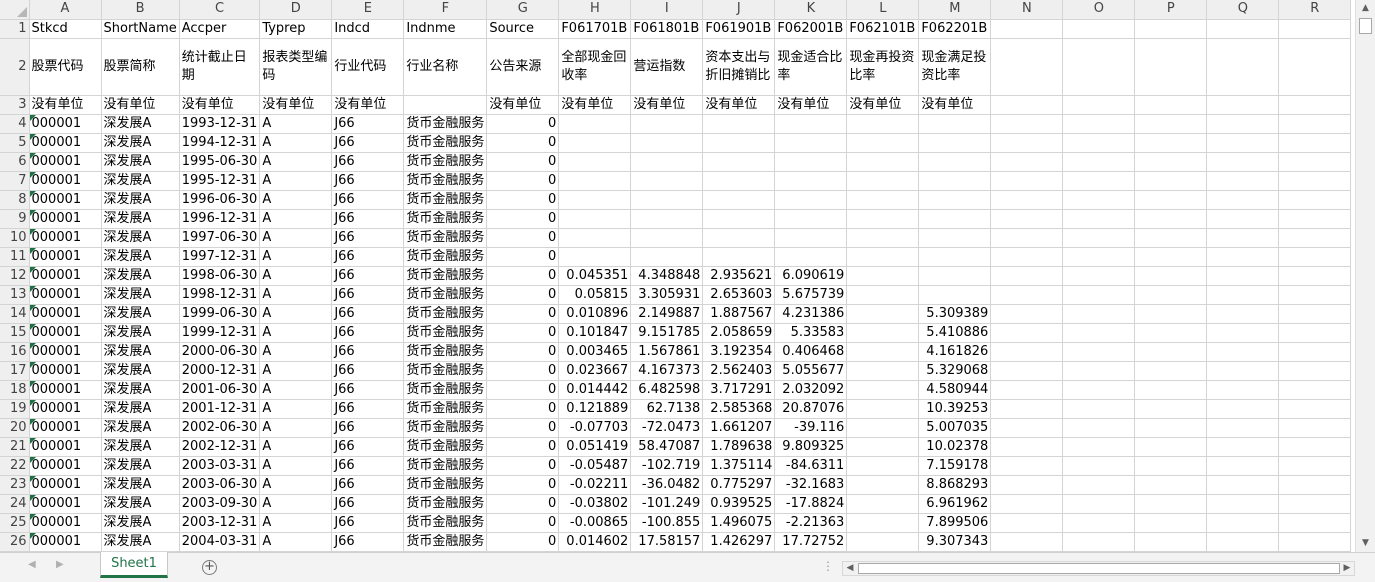 The height and width of the screenshot is (582, 1375). What do you see at coordinates (15, 390) in the screenshot?
I see `row-header: 18` at bounding box center [15, 390].